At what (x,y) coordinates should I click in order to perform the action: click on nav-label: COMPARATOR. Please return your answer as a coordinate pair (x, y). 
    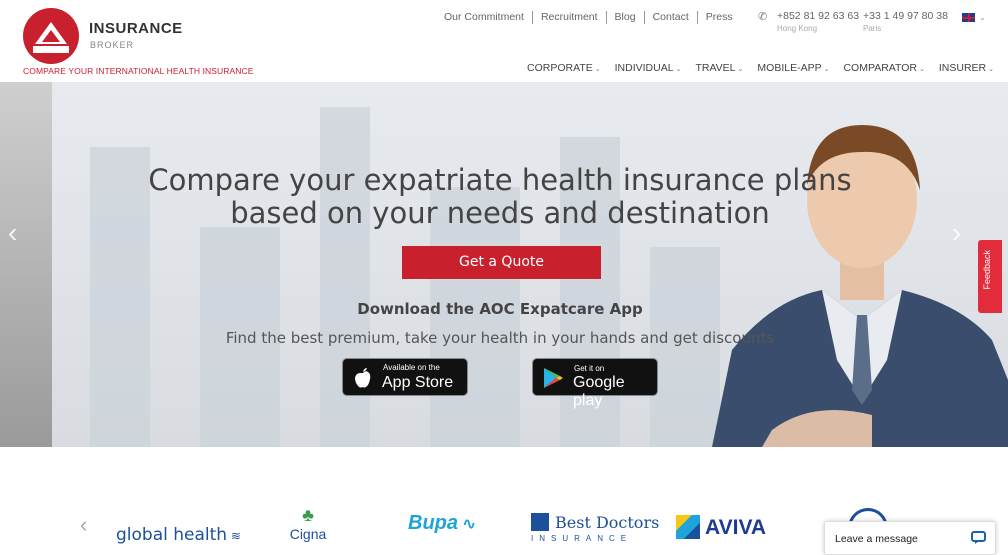
    Looking at the image, I should click on (880, 68).